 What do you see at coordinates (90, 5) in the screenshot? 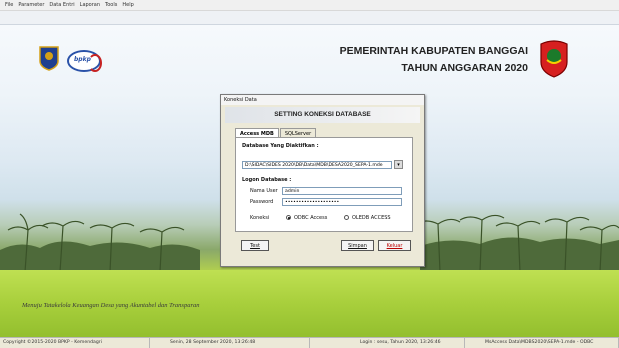
I see `menu-laporan: Laporan` at bounding box center [90, 5].